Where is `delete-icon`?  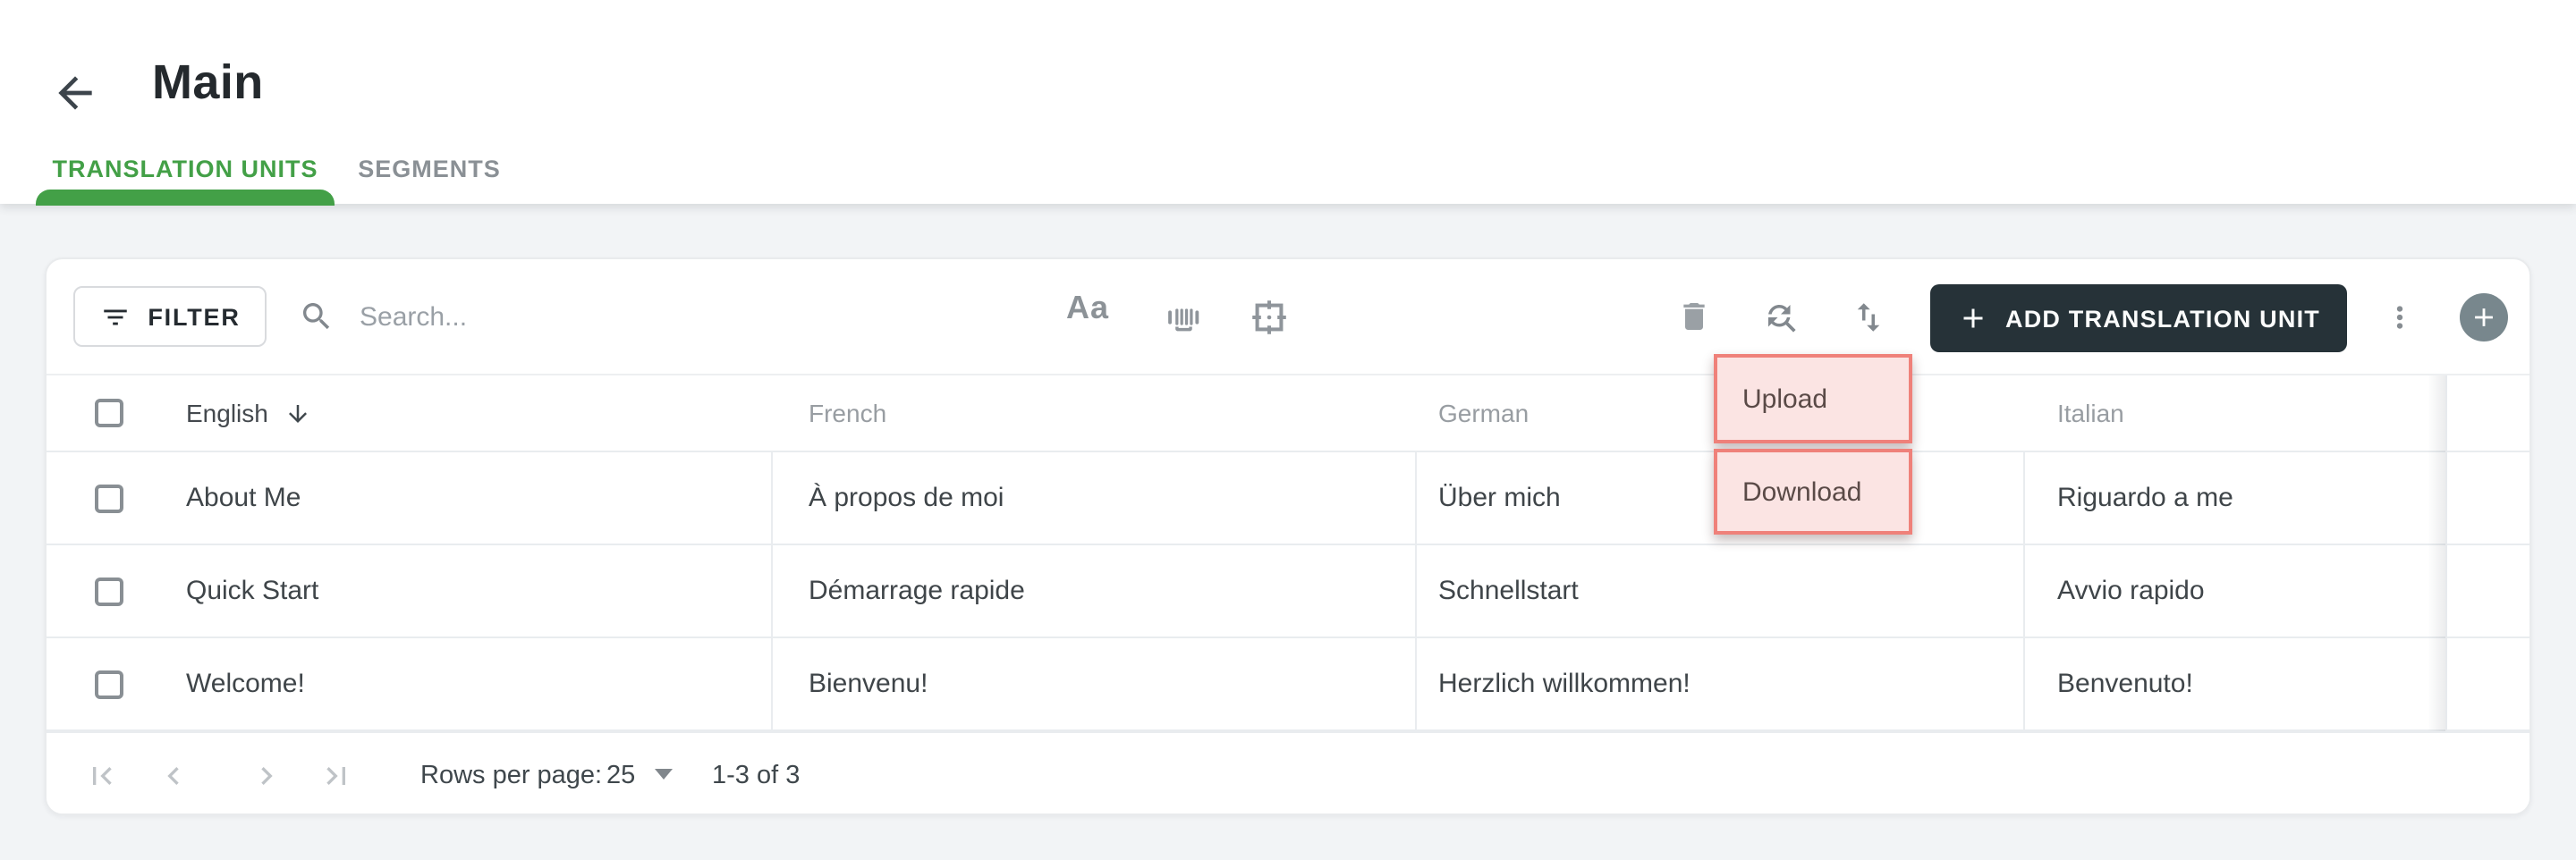 delete-icon is located at coordinates (1694, 317).